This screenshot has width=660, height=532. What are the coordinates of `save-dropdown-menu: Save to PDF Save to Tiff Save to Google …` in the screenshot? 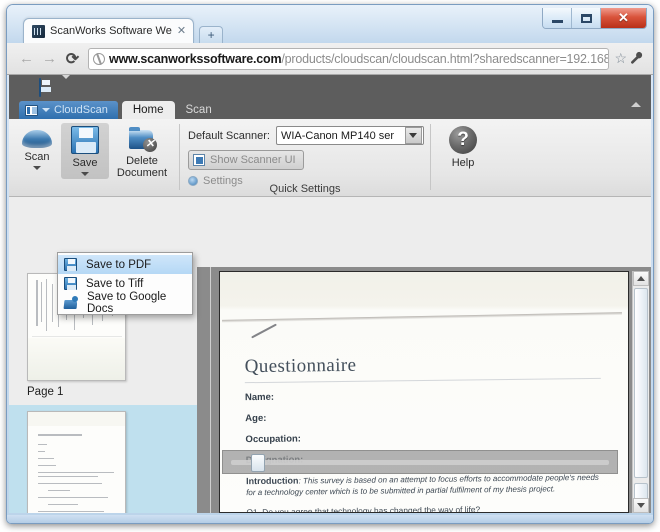 It's located at (125, 283).